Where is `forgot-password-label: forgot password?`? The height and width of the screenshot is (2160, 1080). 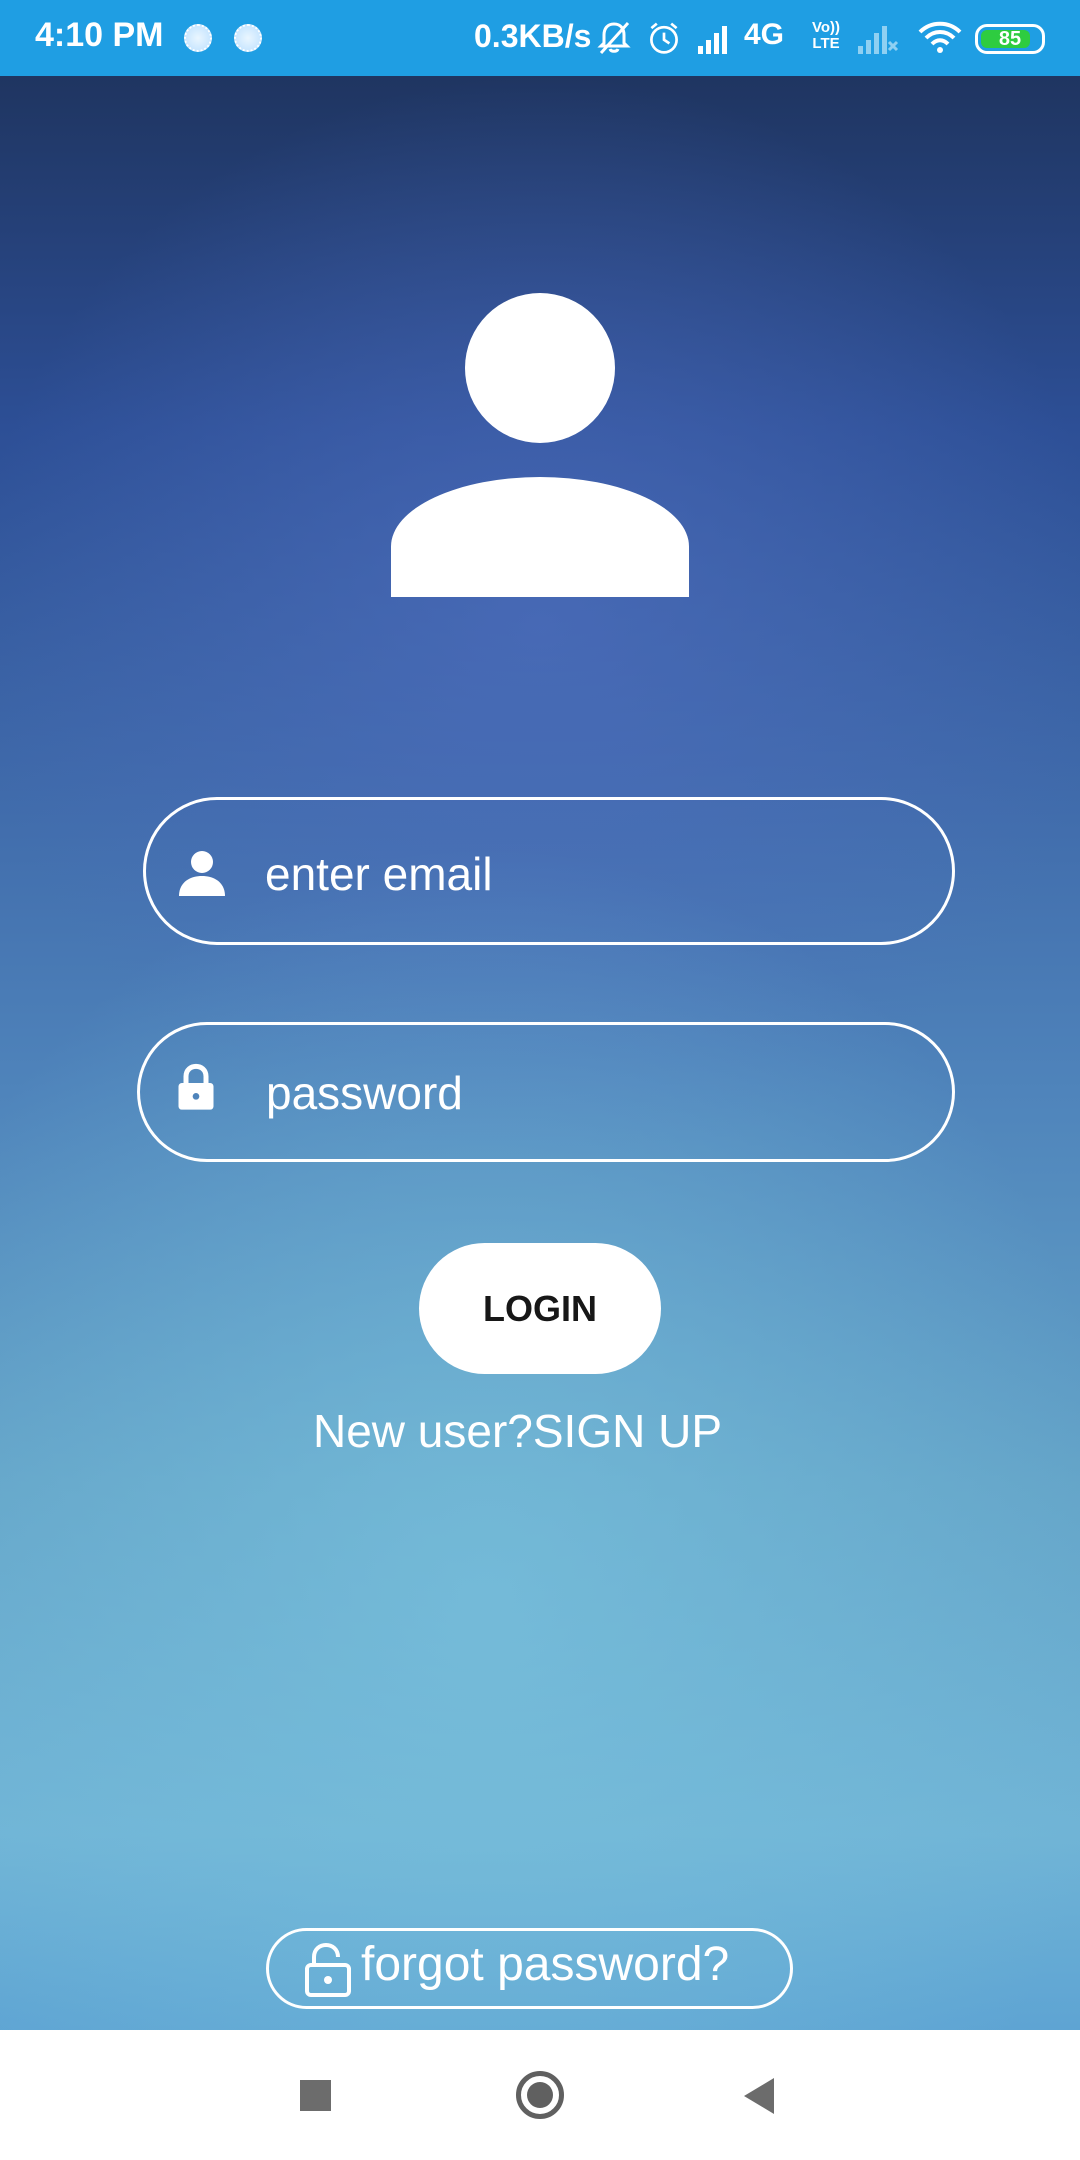
forgot-password-label: forgot password? is located at coordinates (545, 1964).